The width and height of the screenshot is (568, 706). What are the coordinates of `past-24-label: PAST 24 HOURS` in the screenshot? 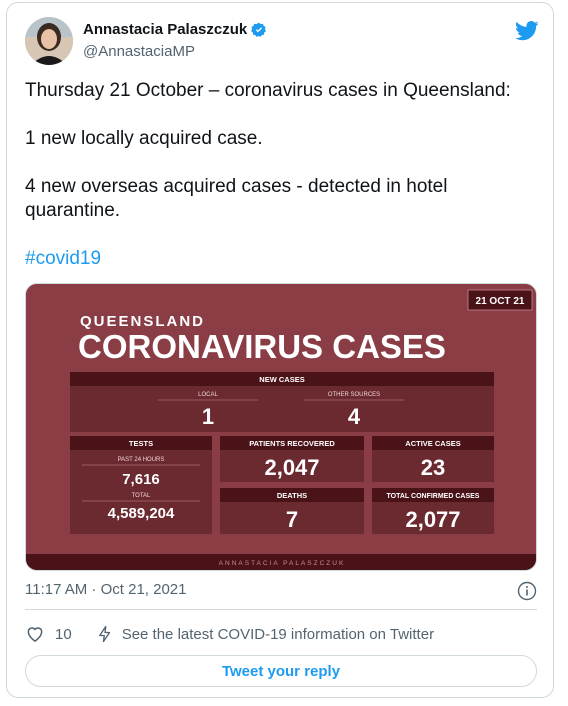 It's located at (141, 460).